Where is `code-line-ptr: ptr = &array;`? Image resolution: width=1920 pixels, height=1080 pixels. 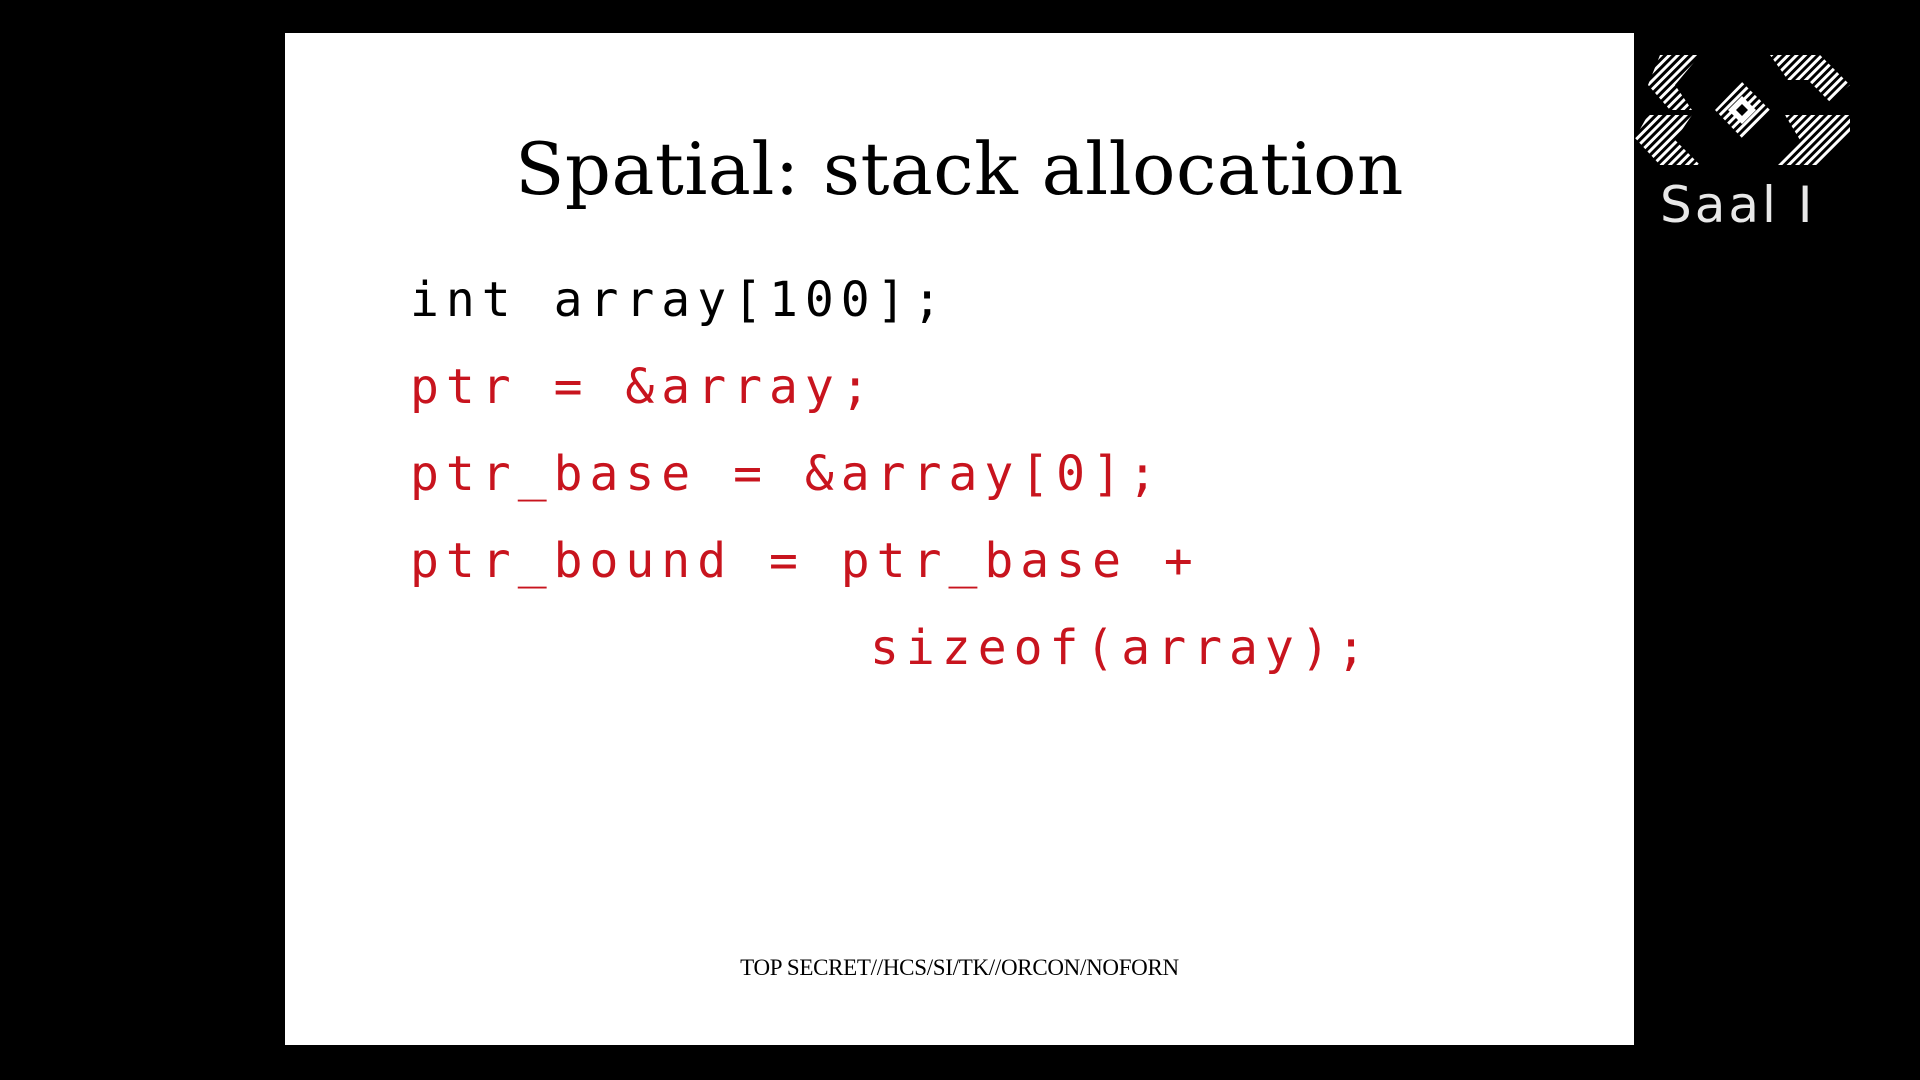 code-line-ptr: ptr = &array; is located at coordinates (643, 387).